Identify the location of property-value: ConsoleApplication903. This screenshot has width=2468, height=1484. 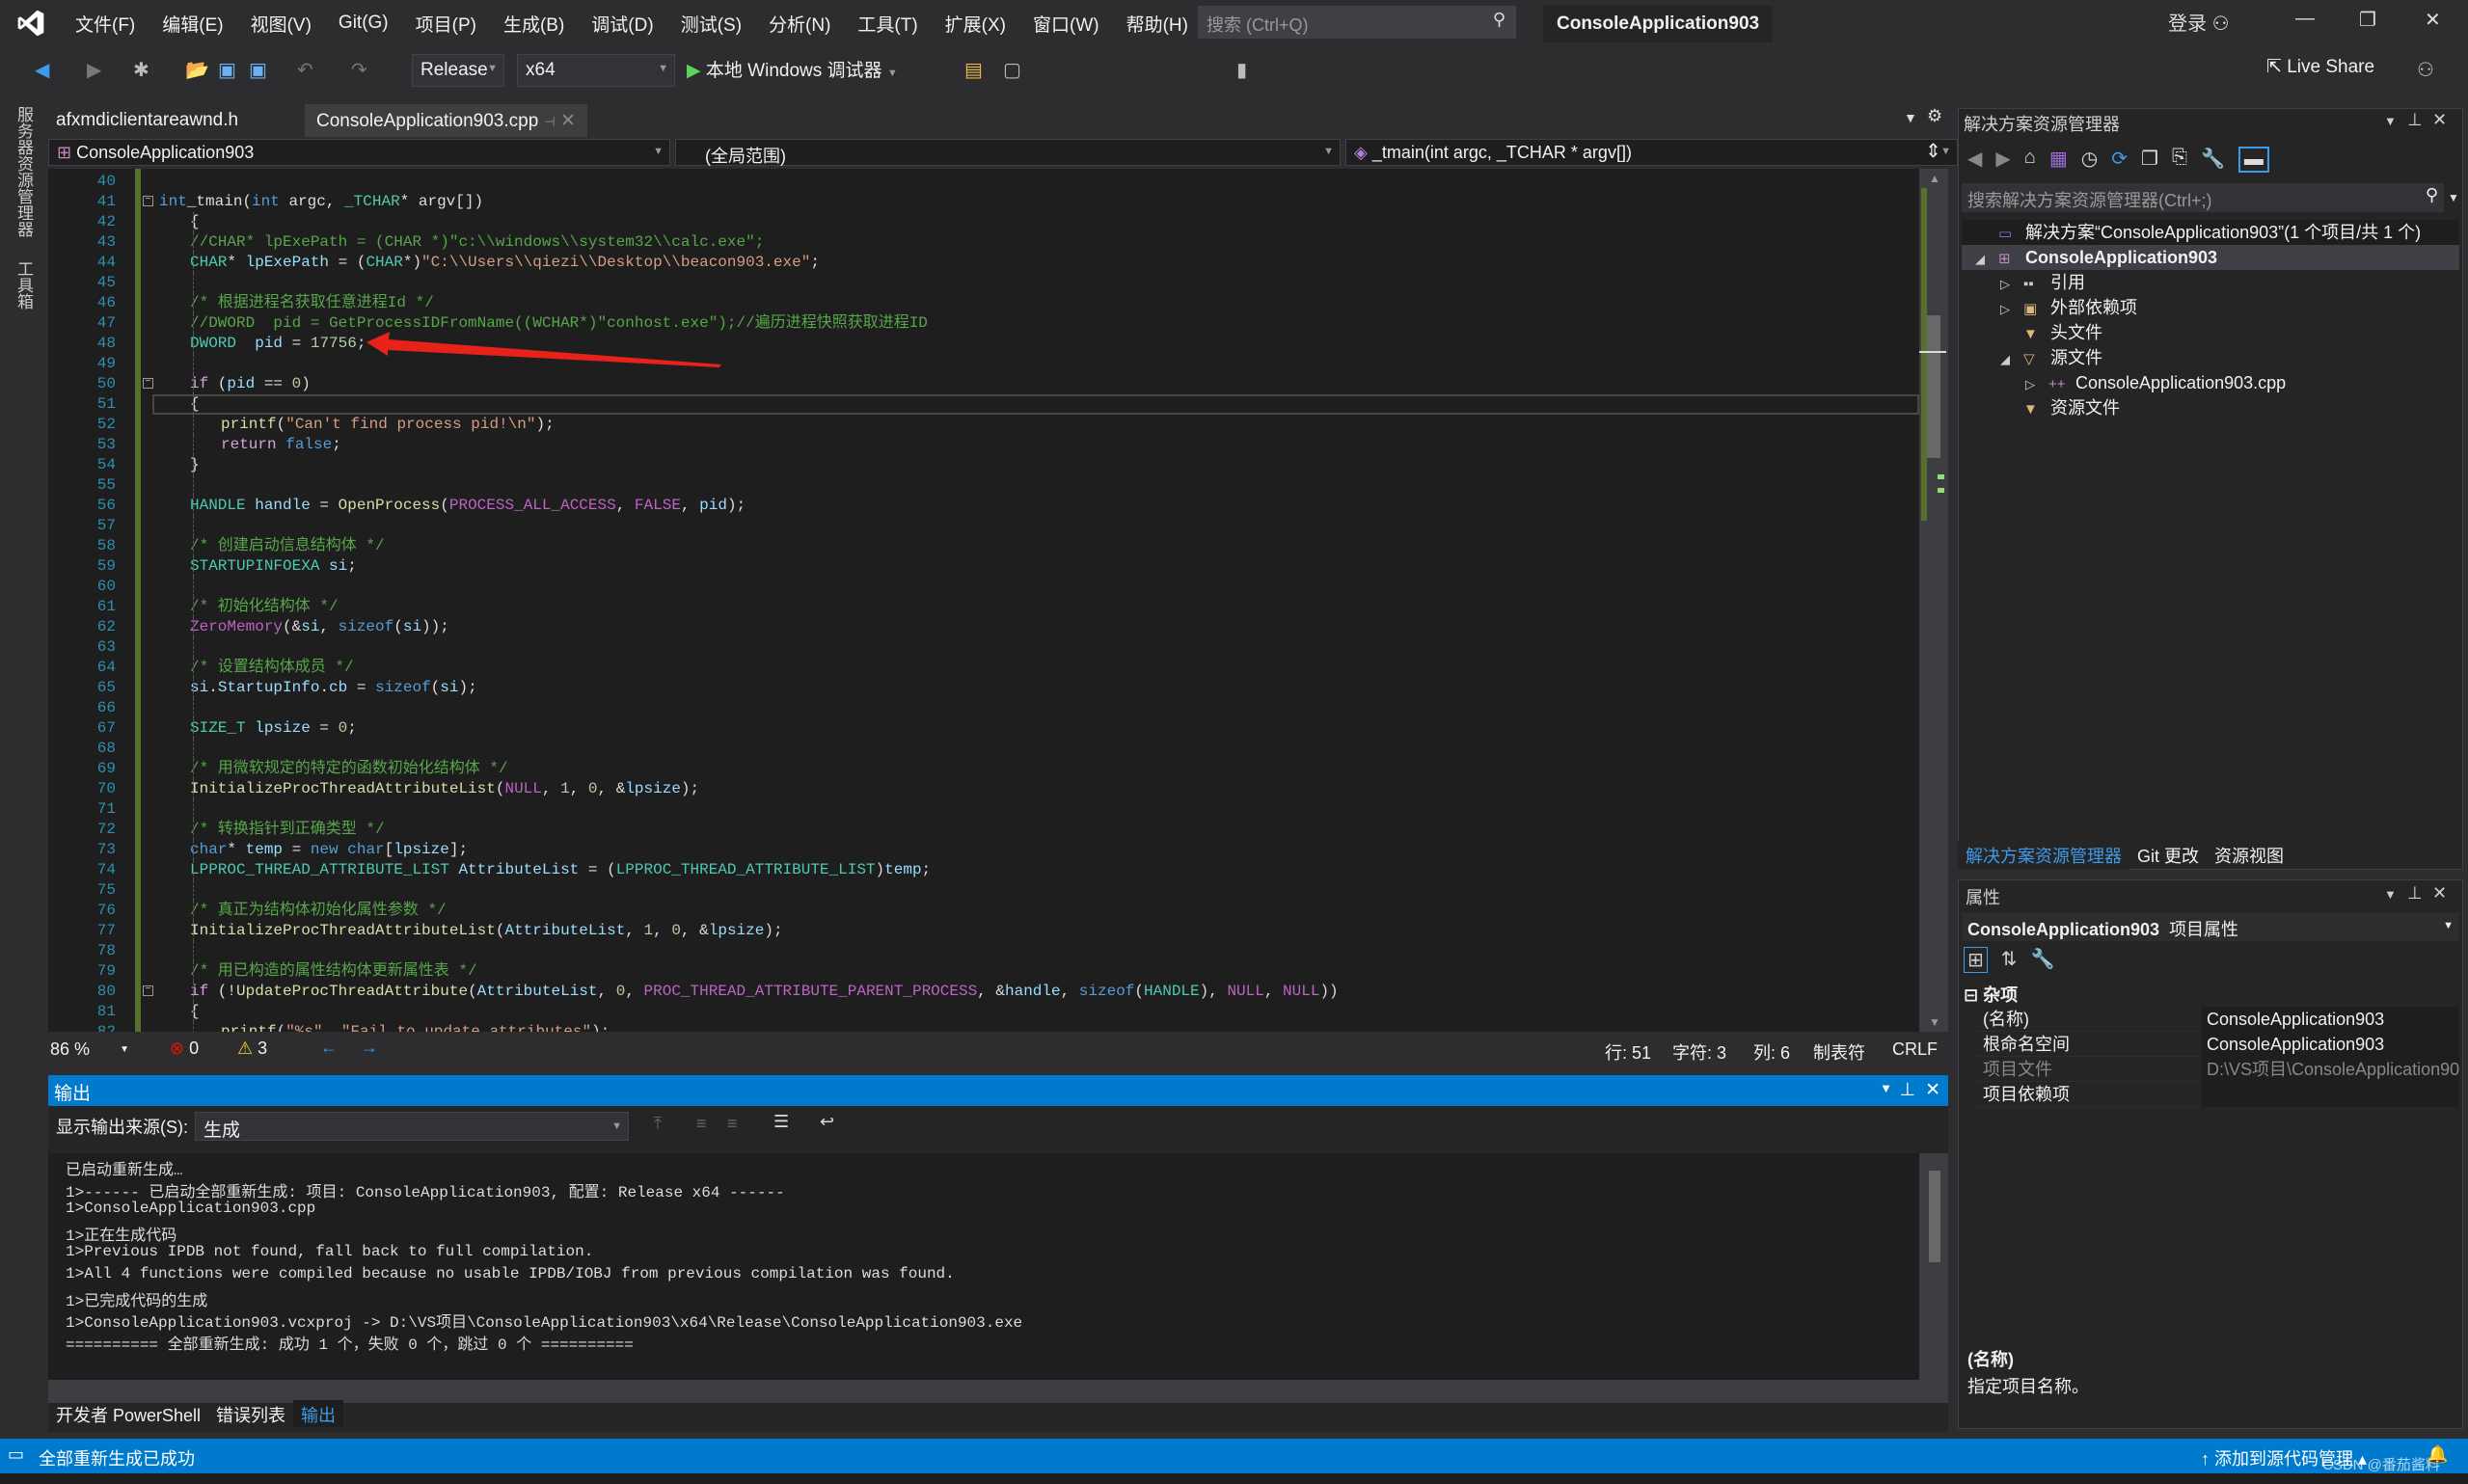
(2330, 1019).